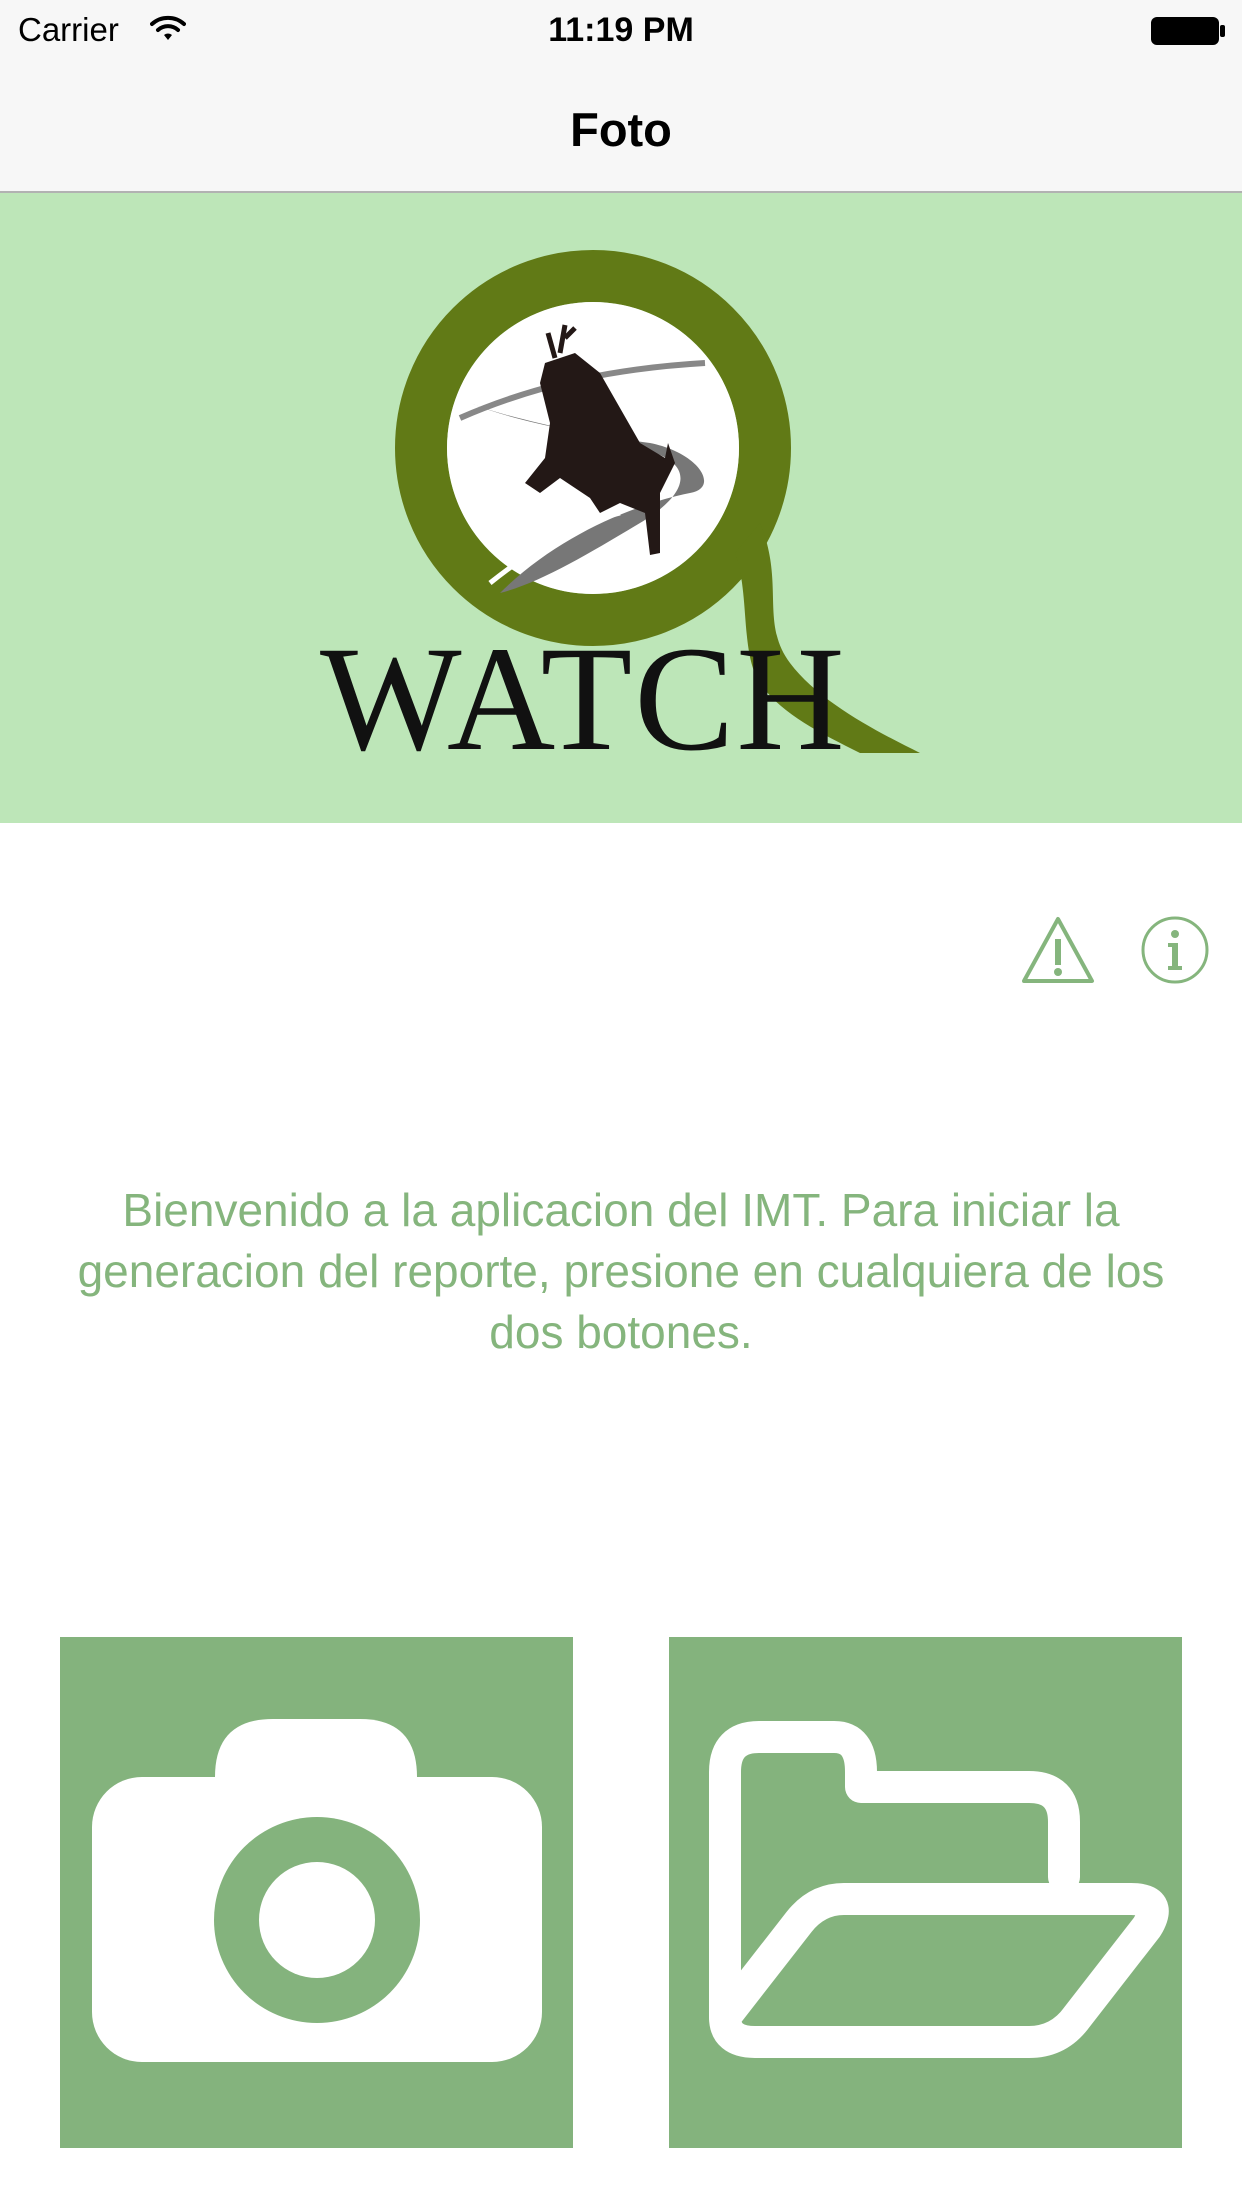 This screenshot has height=2208, width=1242. Describe the element at coordinates (583, 699) in the screenshot. I see `logo-wordmark: WATCH` at that location.